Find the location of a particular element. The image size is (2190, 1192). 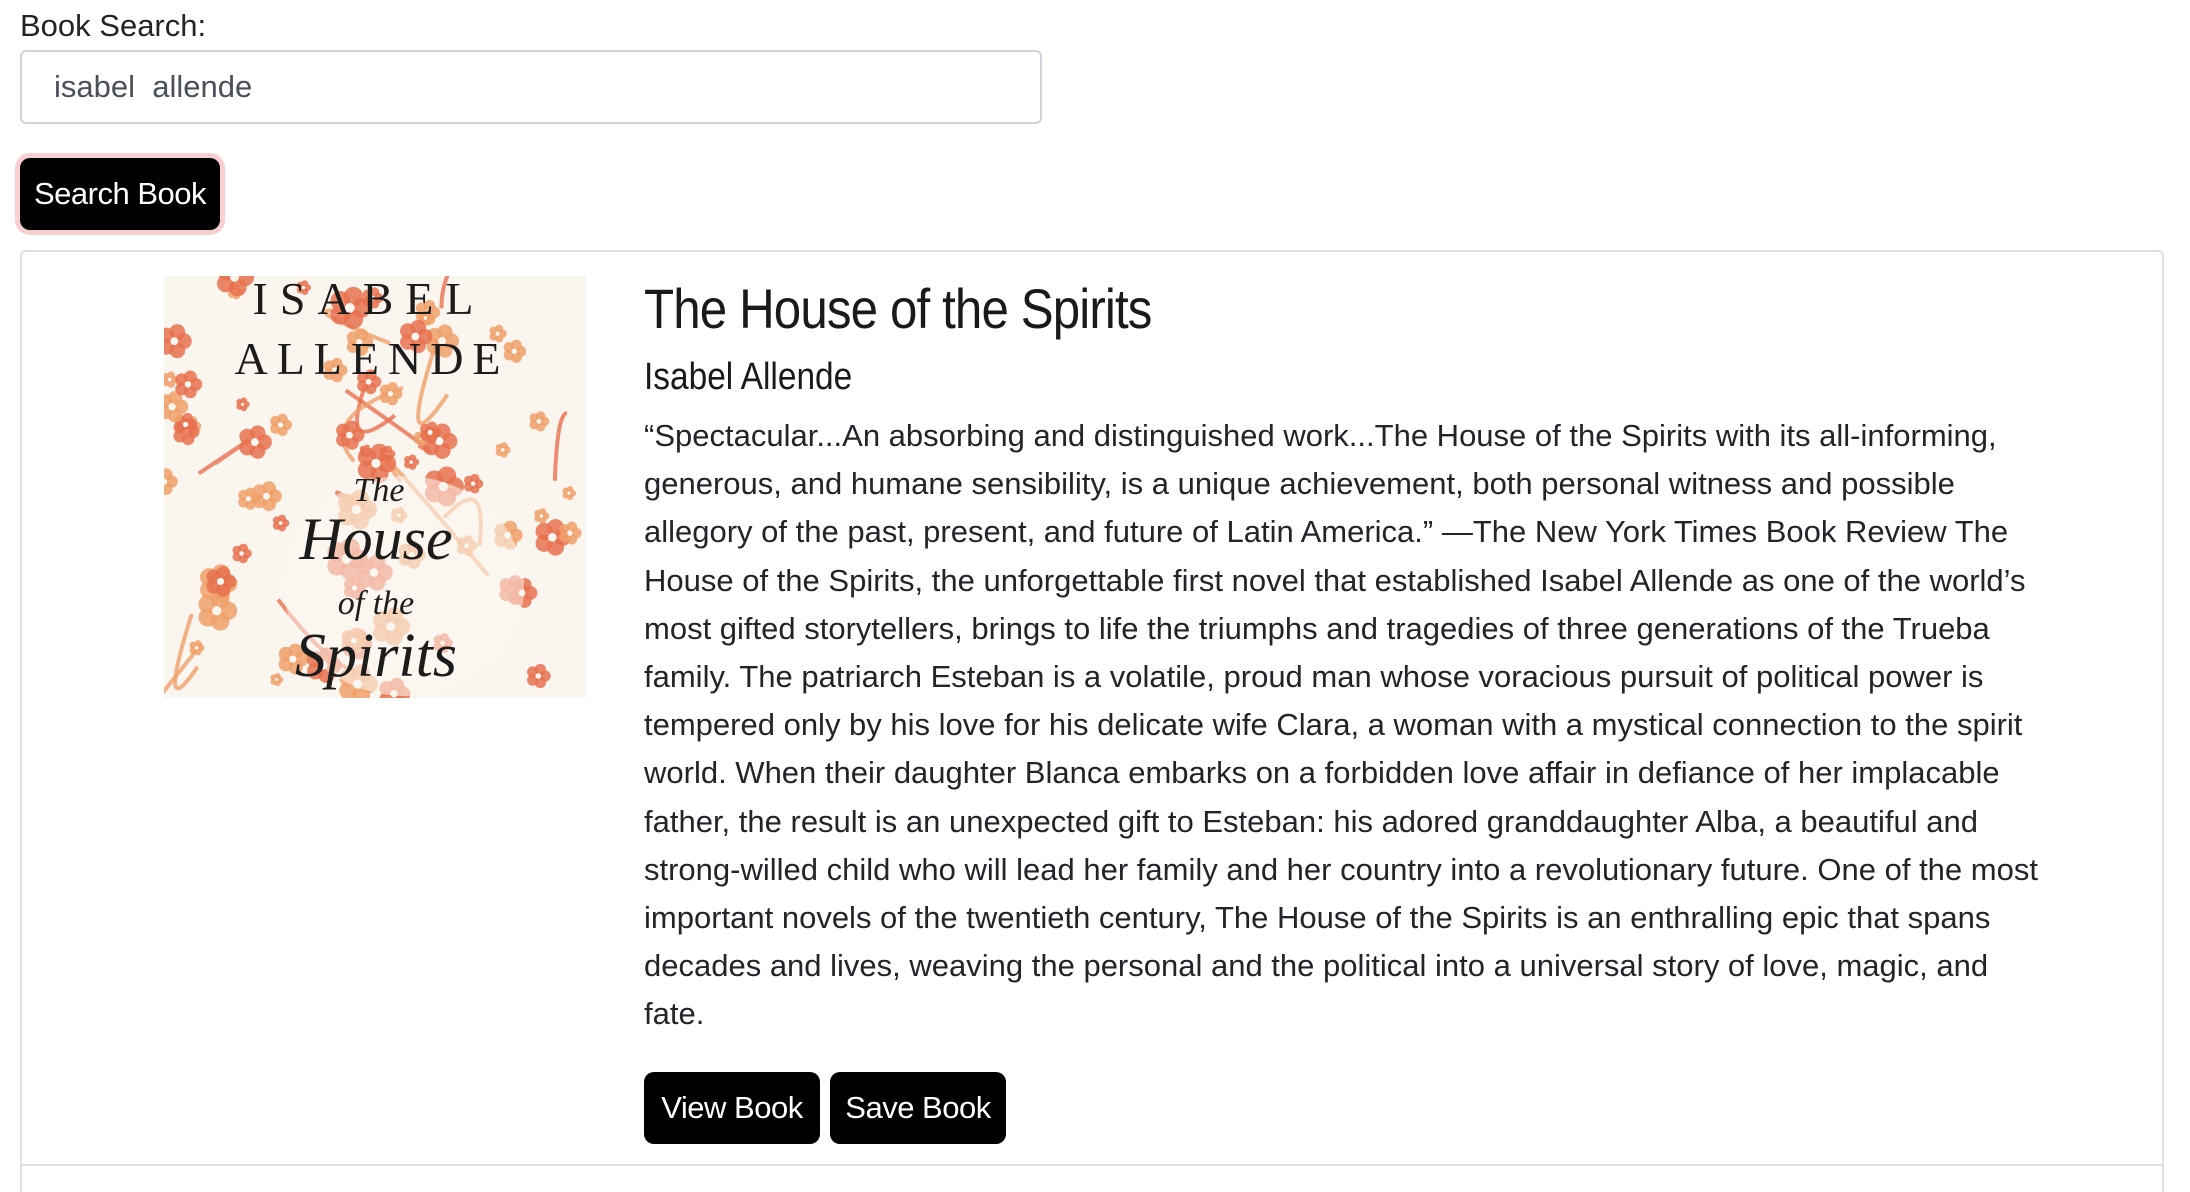

save-book-button: Save Book is located at coordinates (918, 1108).